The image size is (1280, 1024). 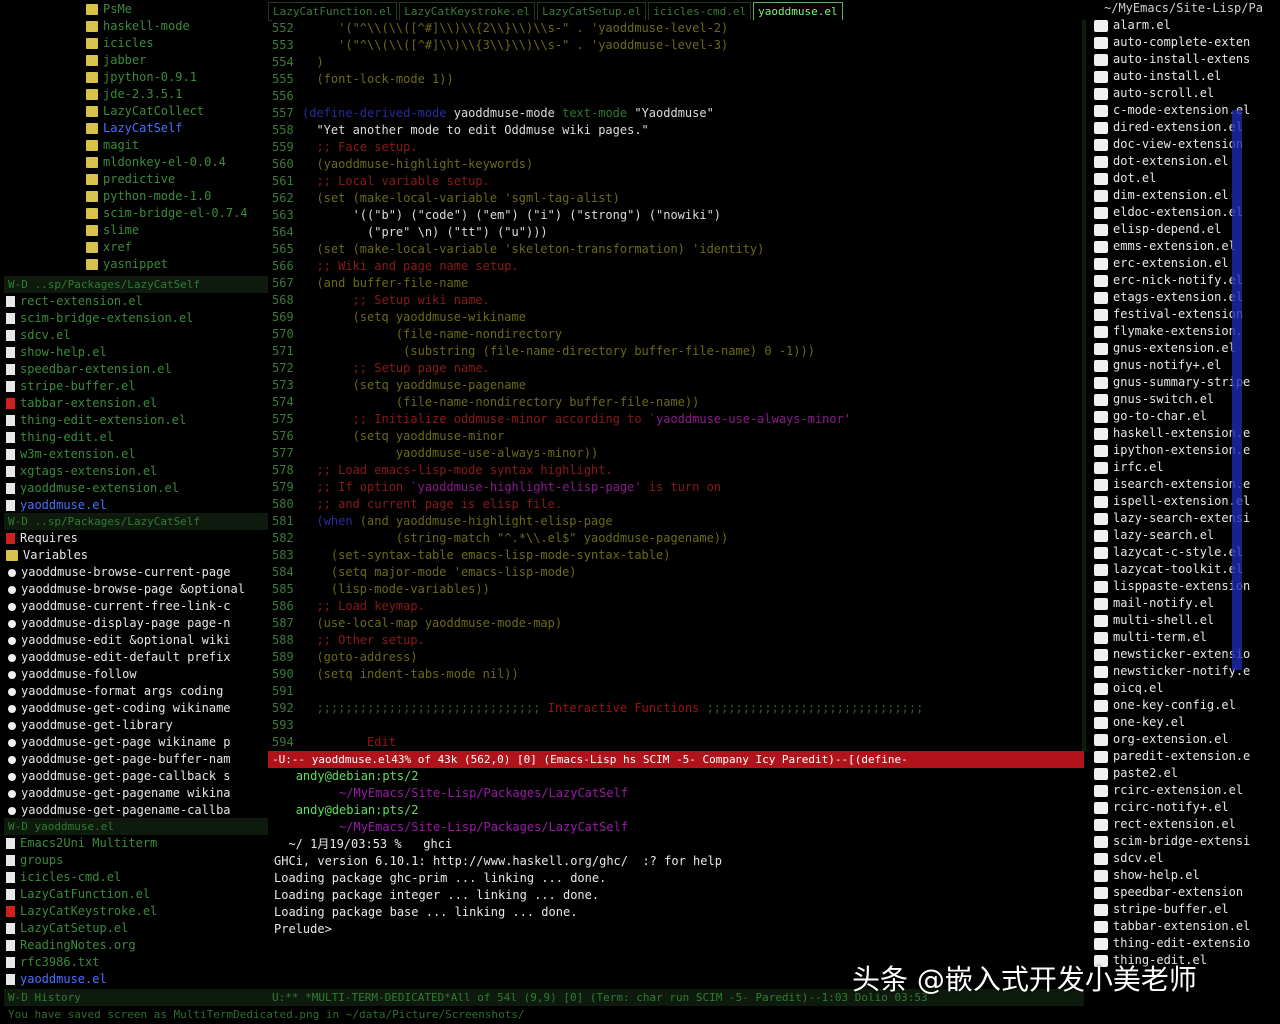 What do you see at coordinates (676, 793) in the screenshot?
I see `terminal-line: ~/MyEmacs/Site-Lisp/Packages/LazyCatSelf` at bounding box center [676, 793].